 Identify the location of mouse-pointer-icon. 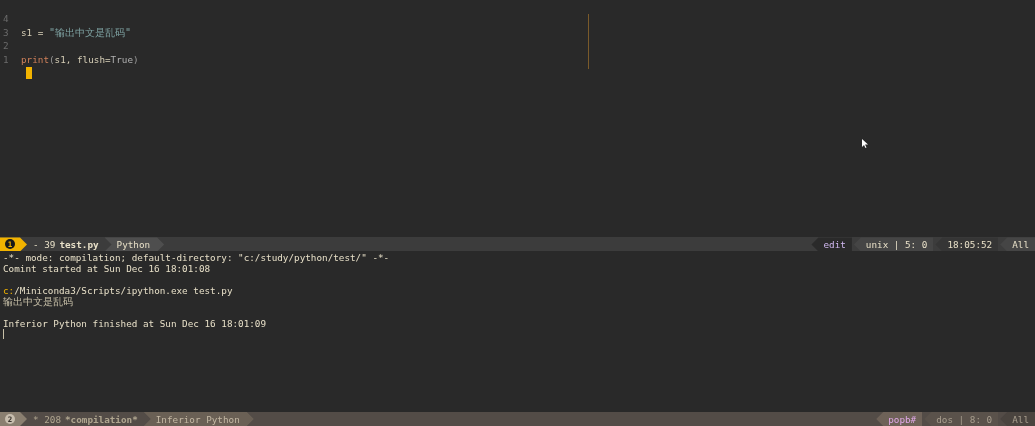
(865, 143).